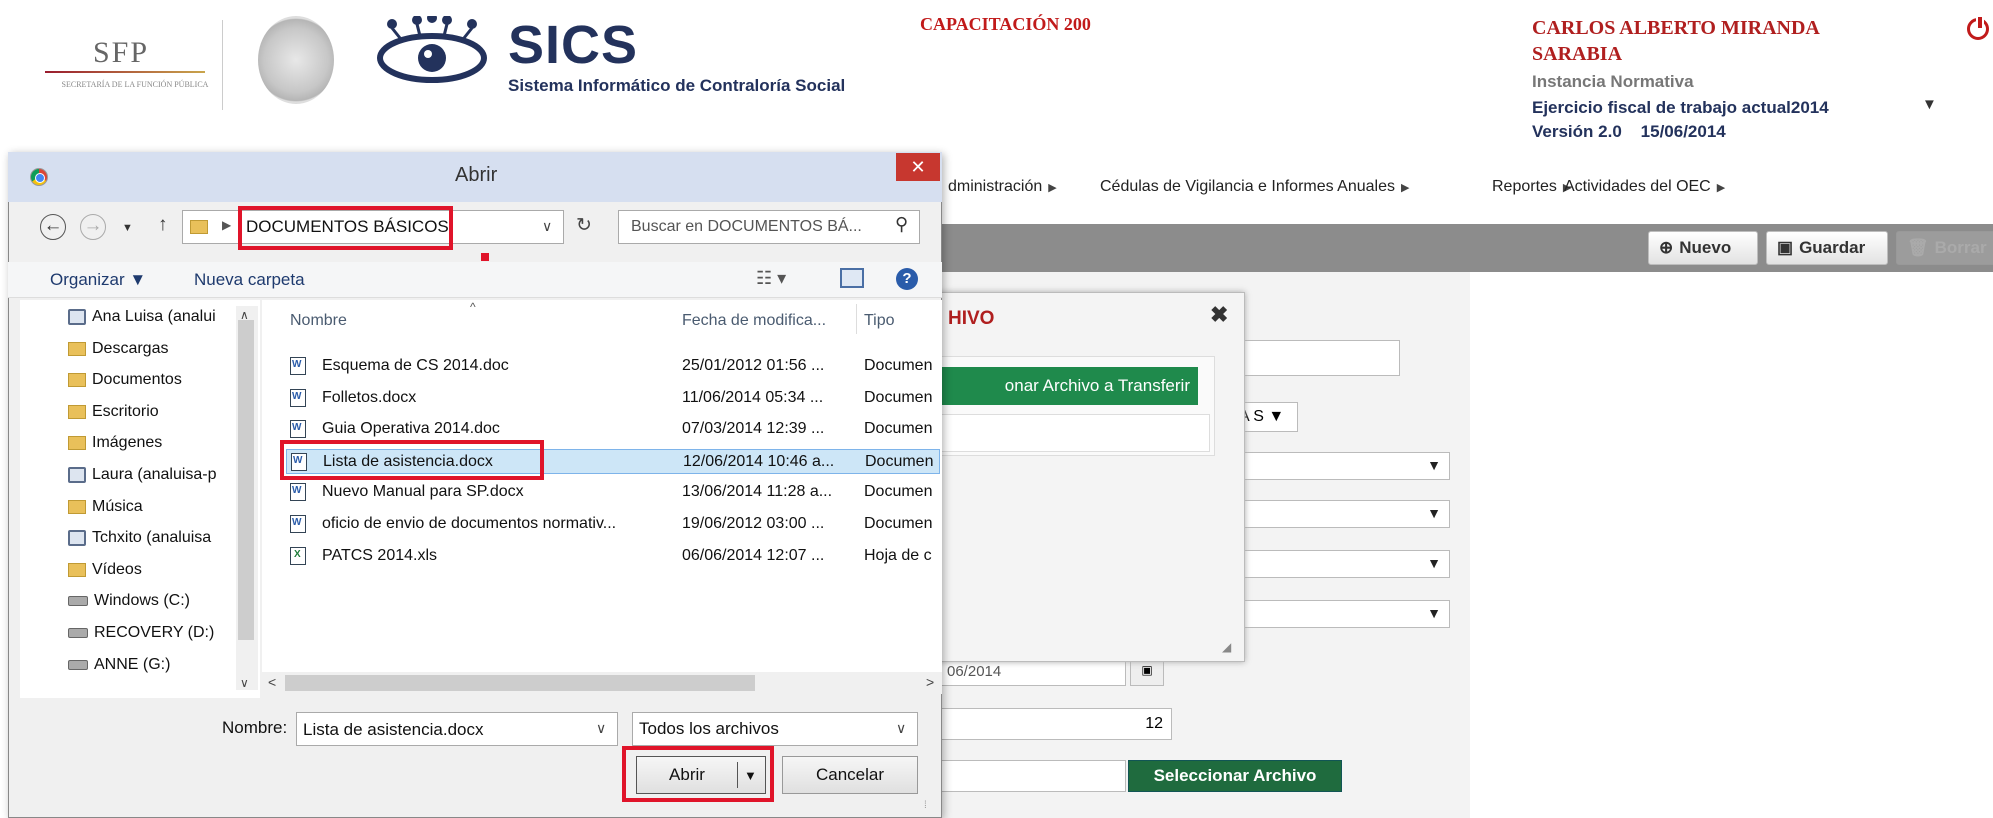 This screenshot has width=1993, height=818. I want to click on drive-icon, so click(78, 601).